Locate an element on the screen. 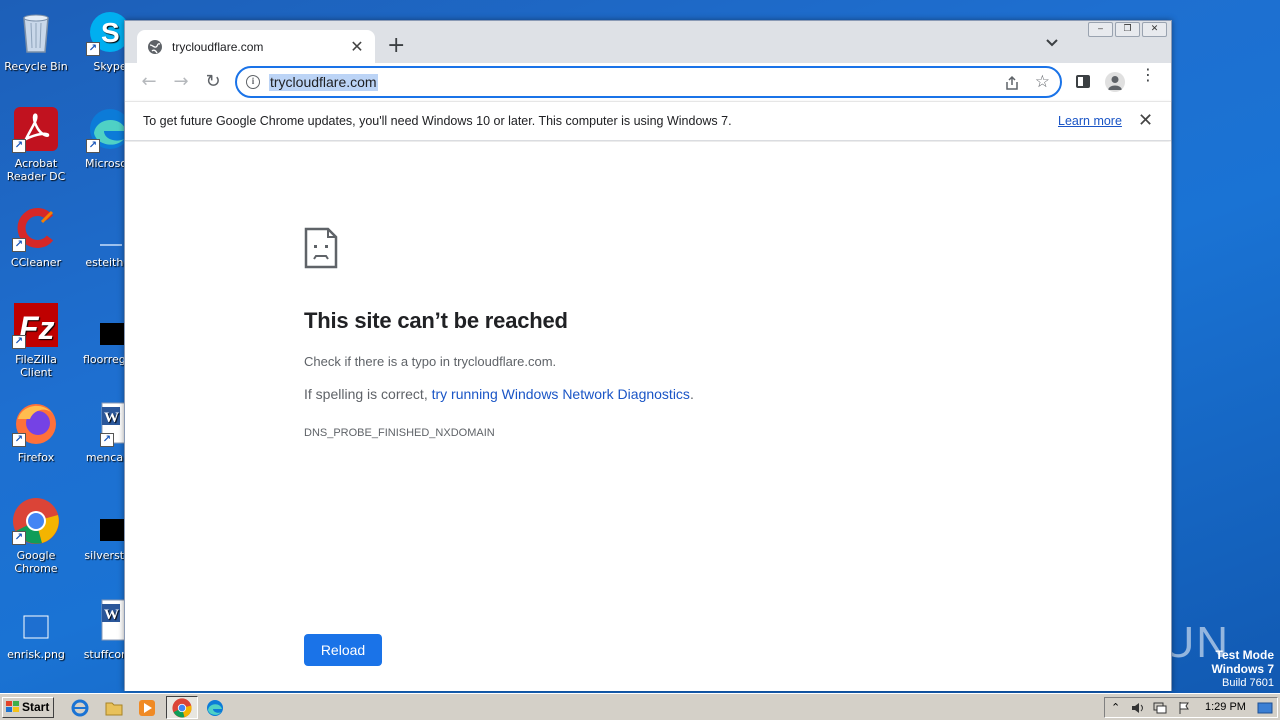 This screenshot has height=720, width=1280. filezilla-icon: Fz ↗ is located at coordinates (36, 325).